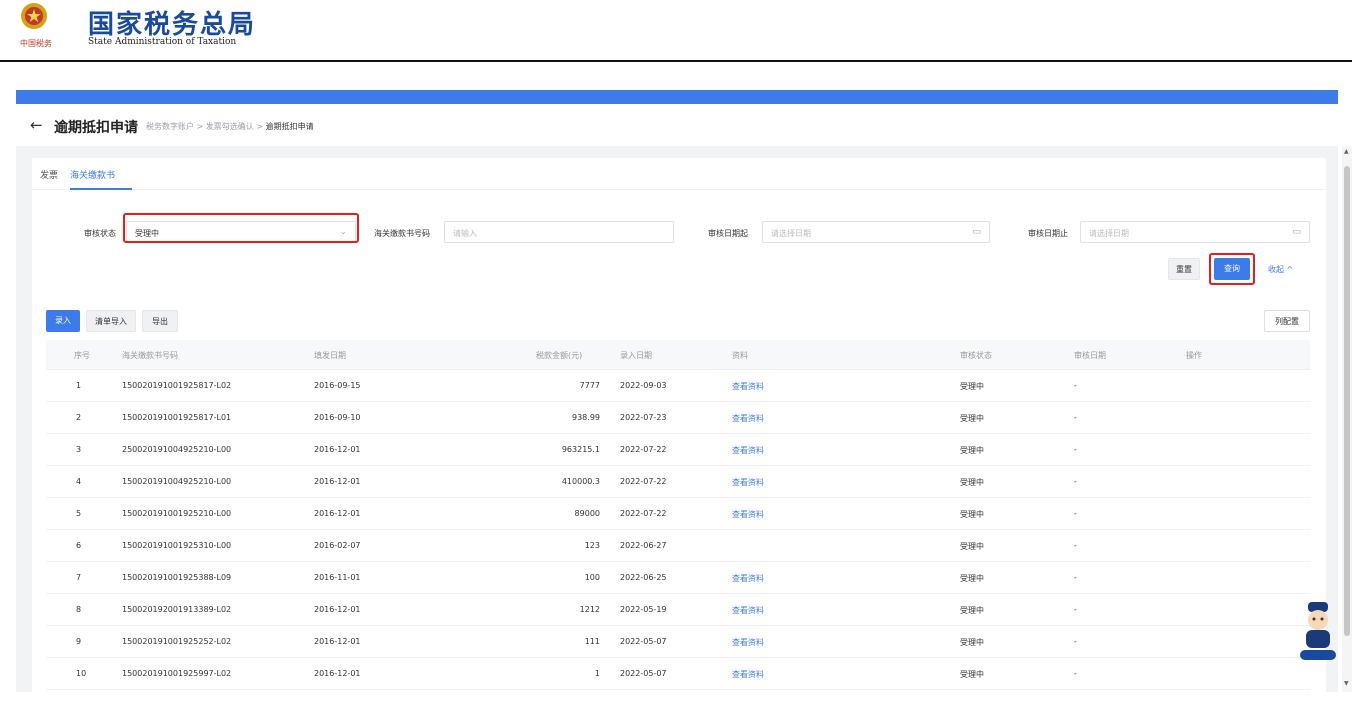 Image resolution: width=1352 pixels, height=708 pixels. What do you see at coordinates (96, 128) in the screenshot?
I see `page-title: 逾期抵扣申请` at bounding box center [96, 128].